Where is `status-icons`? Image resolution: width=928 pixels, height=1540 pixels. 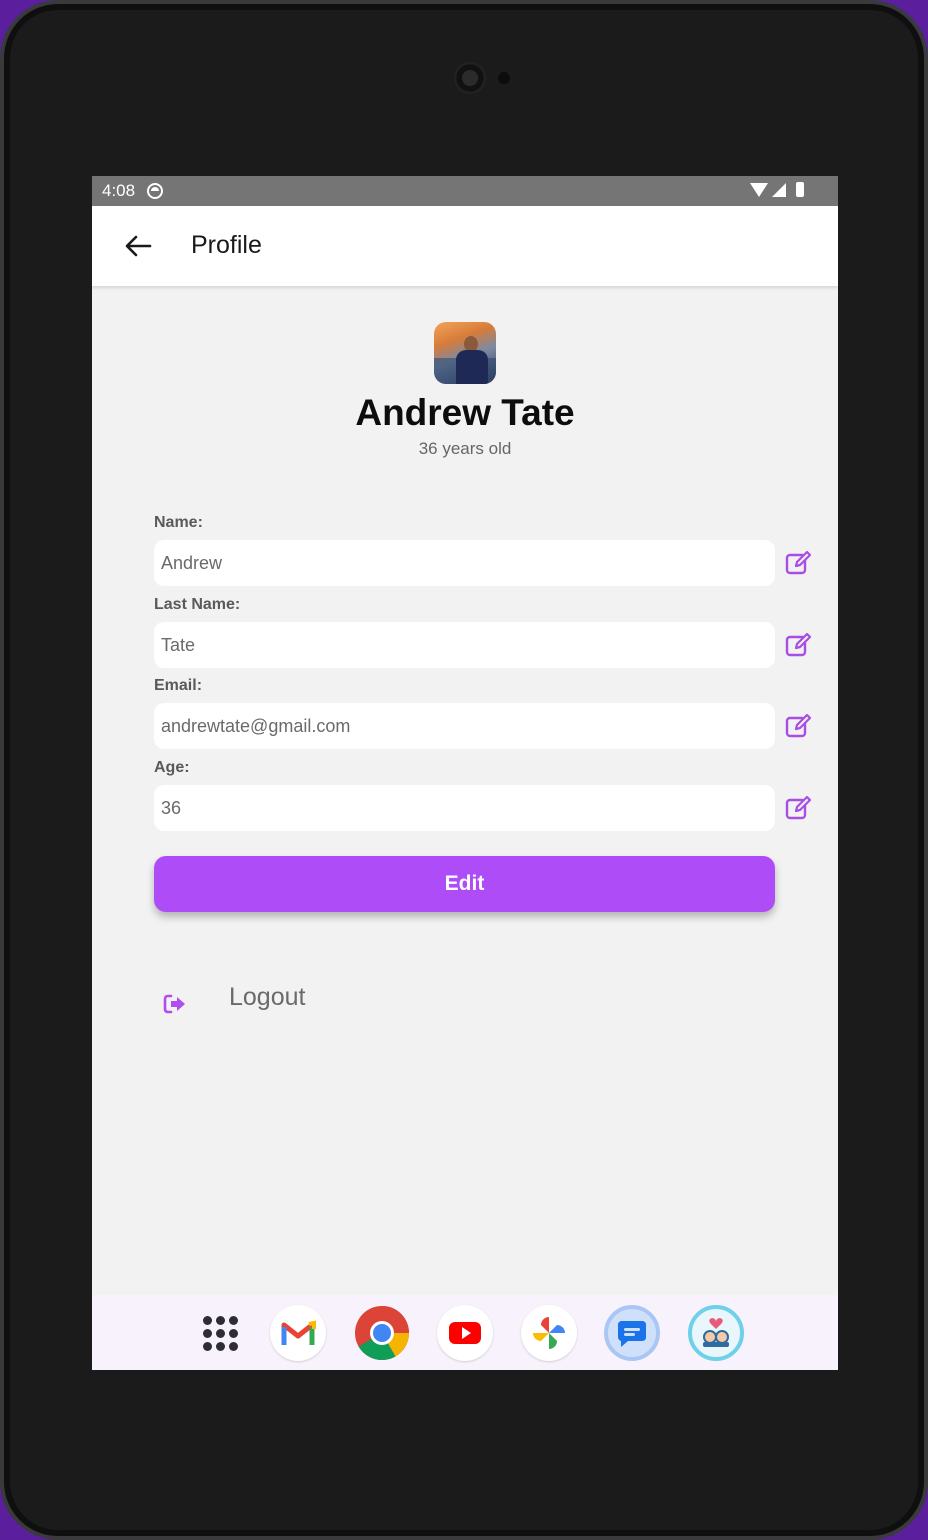
status-icons is located at coordinates (777, 189).